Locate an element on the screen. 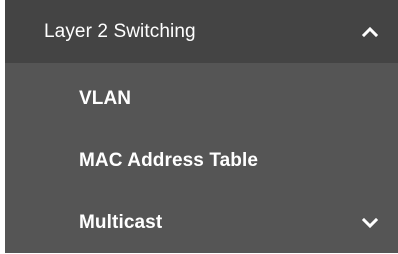 This screenshot has height=254, width=398. menu-item-label: MAC Address Table is located at coordinates (169, 160).